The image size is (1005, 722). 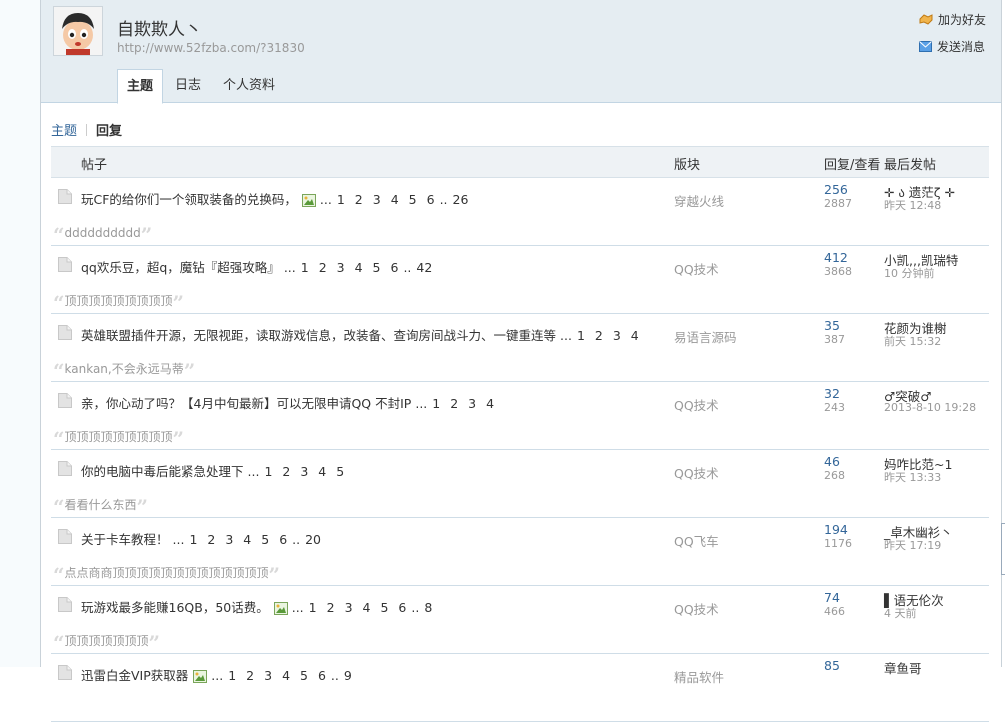 I want to click on tab-profile: 个人资料, so click(x=249, y=85).